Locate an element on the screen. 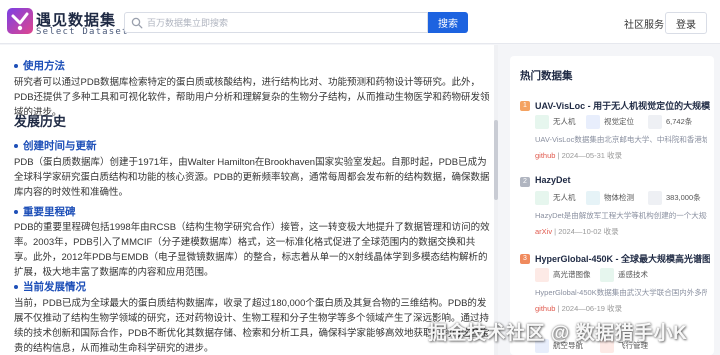 The height and width of the screenshot is (355, 720). dataset-tag: 视觉定位 is located at coordinates (610, 122).